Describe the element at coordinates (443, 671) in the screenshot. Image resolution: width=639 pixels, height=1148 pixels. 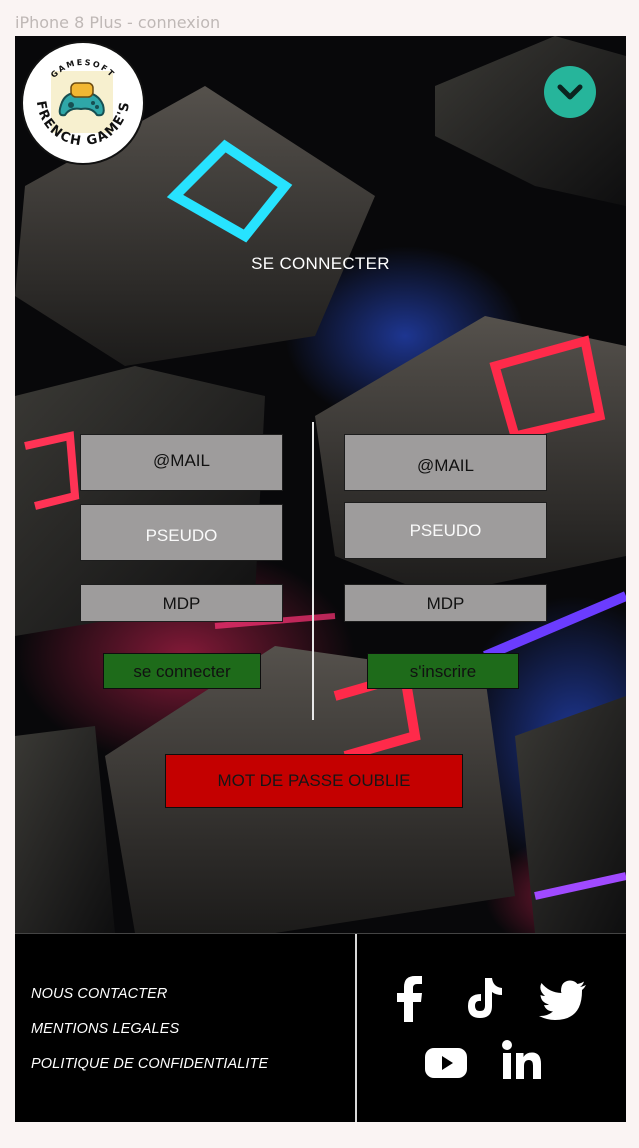
I see `register-button: s'inscrire` at that location.